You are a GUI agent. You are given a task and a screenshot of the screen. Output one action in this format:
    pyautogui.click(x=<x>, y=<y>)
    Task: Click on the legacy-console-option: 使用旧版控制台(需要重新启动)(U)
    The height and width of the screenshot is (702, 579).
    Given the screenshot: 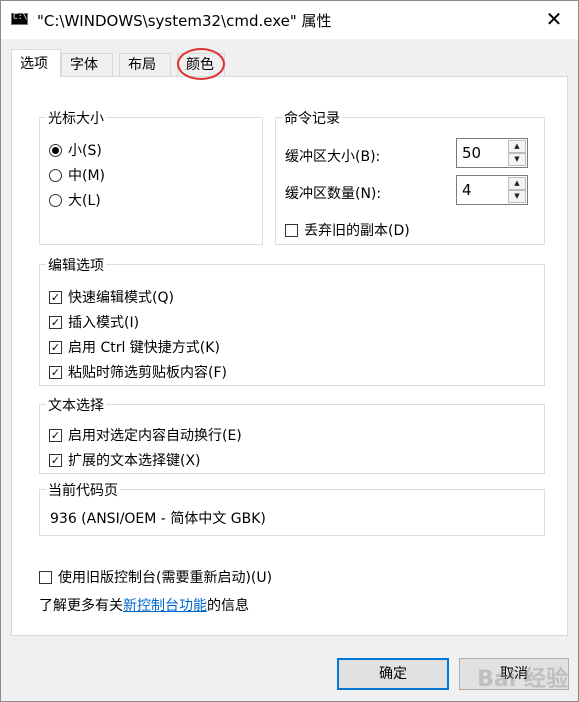 What is the action you would take?
    pyautogui.click(x=155, y=577)
    